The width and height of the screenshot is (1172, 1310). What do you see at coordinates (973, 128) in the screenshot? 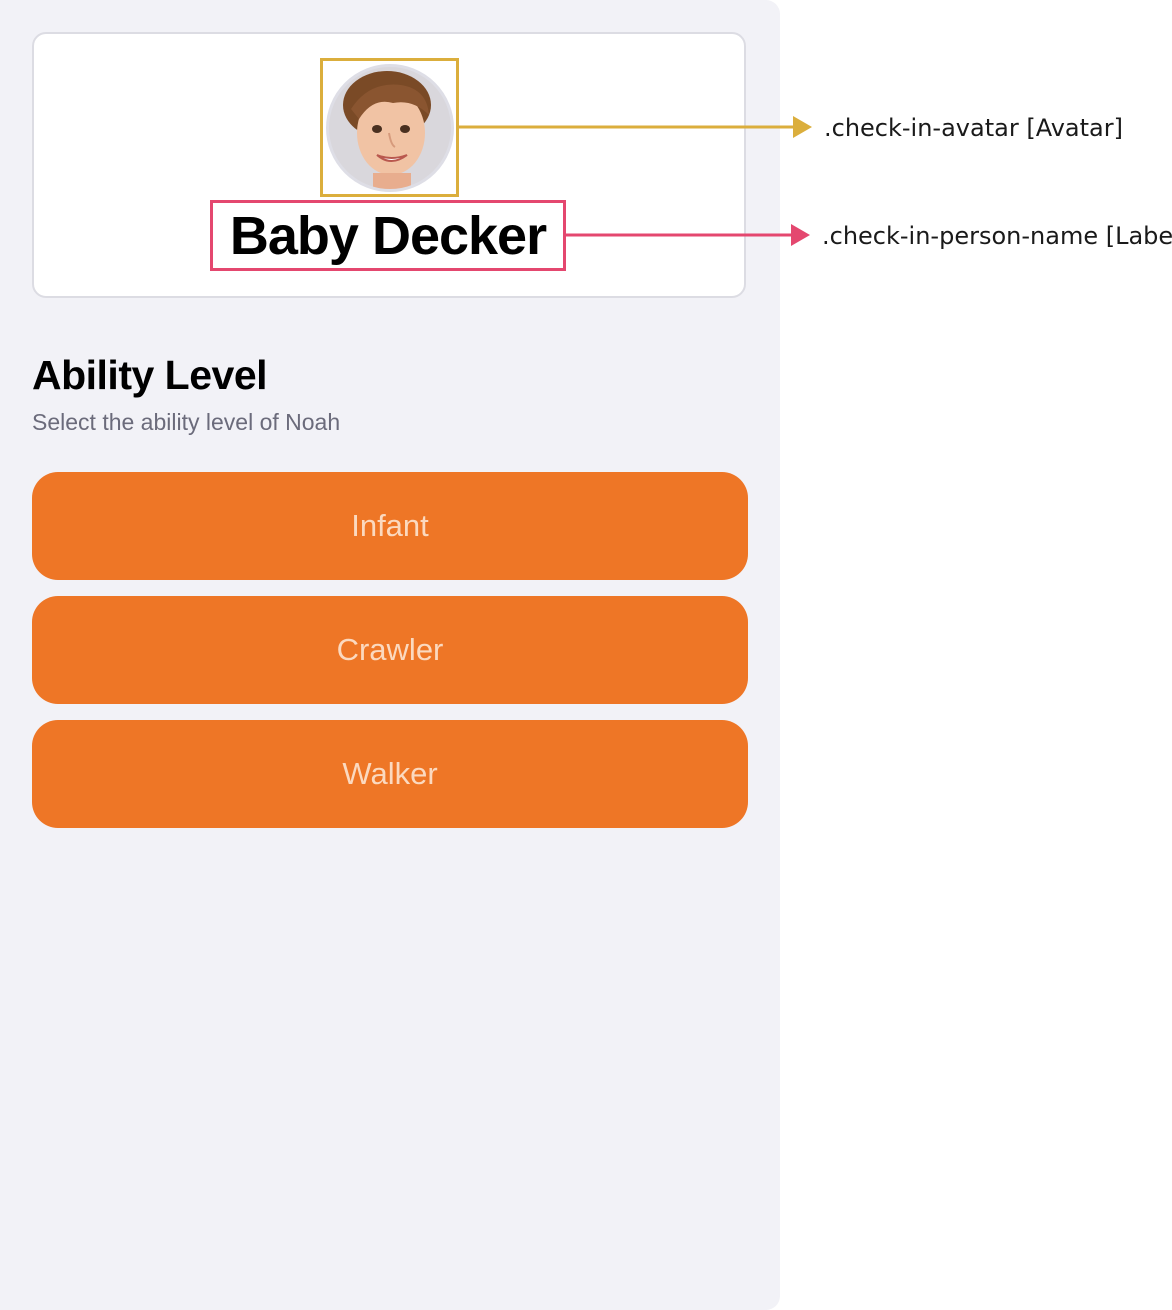
I see `avatar-annotation-label: .check-in-avatar [Avatar]` at bounding box center [973, 128].